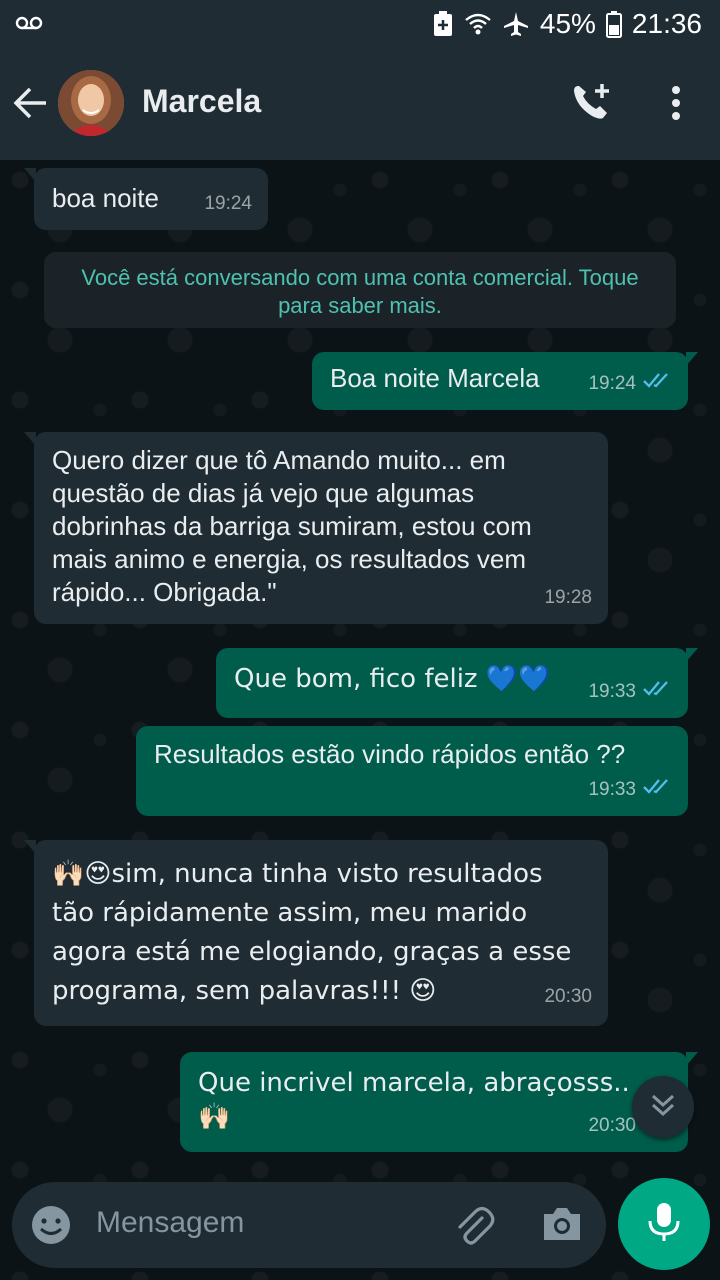 The width and height of the screenshot is (720, 1280). I want to click on add-call-icon, so click(592, 104).